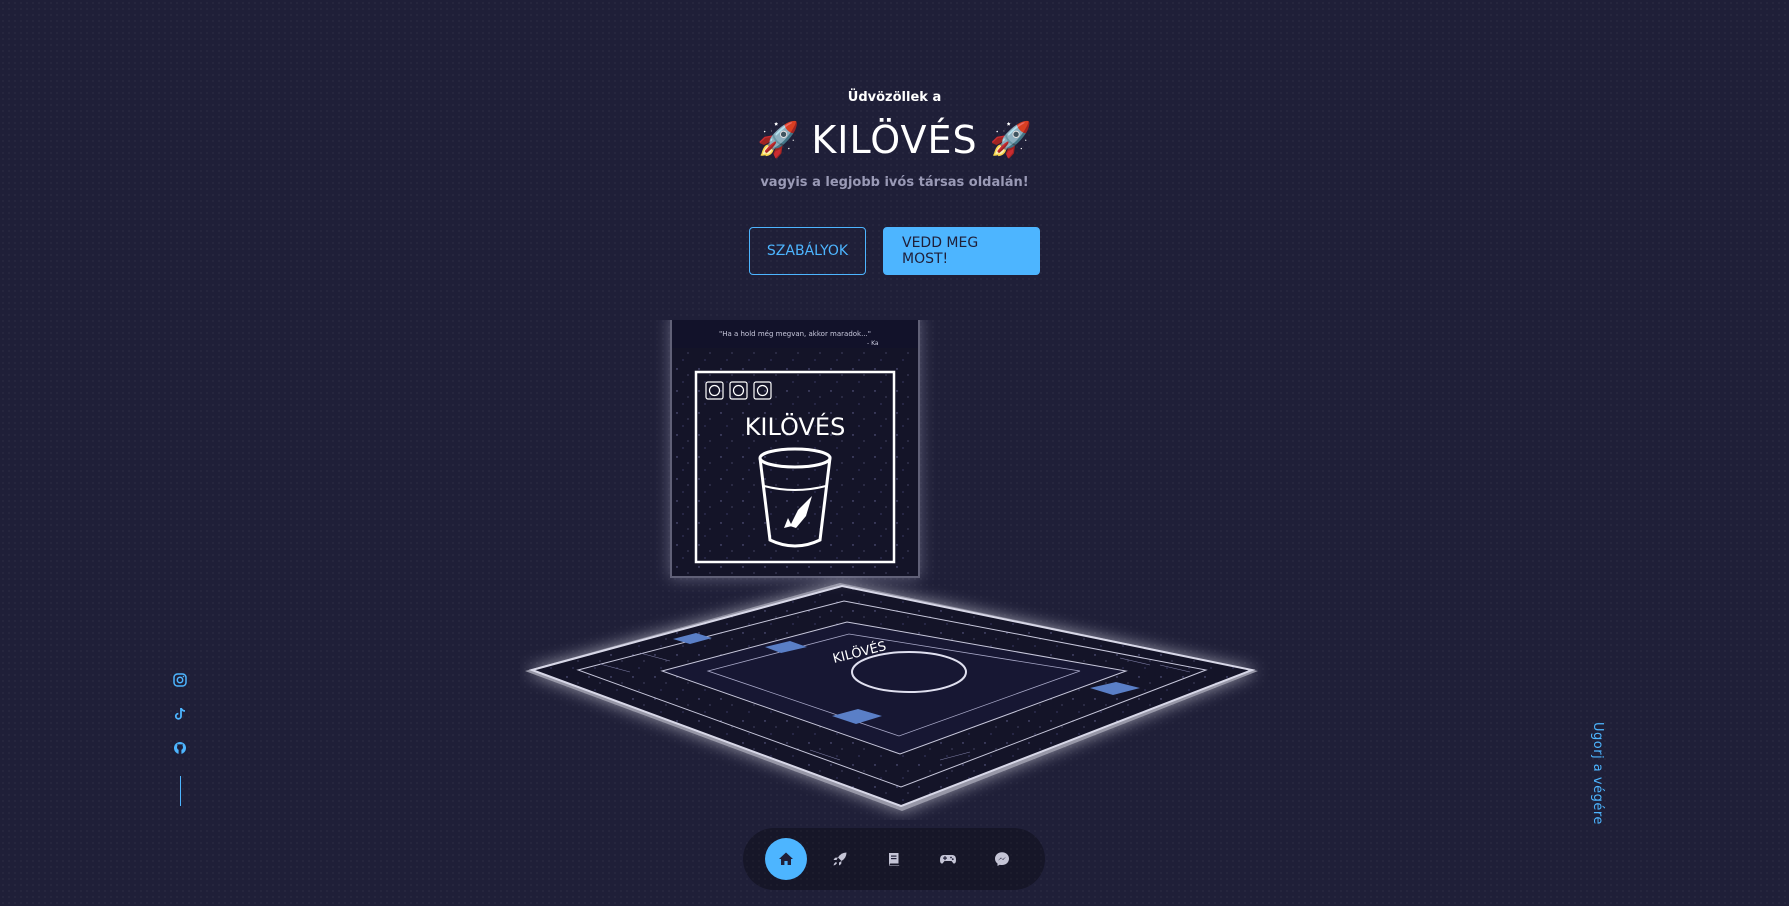  I want to click on bottom-nav, so click(894, 859).